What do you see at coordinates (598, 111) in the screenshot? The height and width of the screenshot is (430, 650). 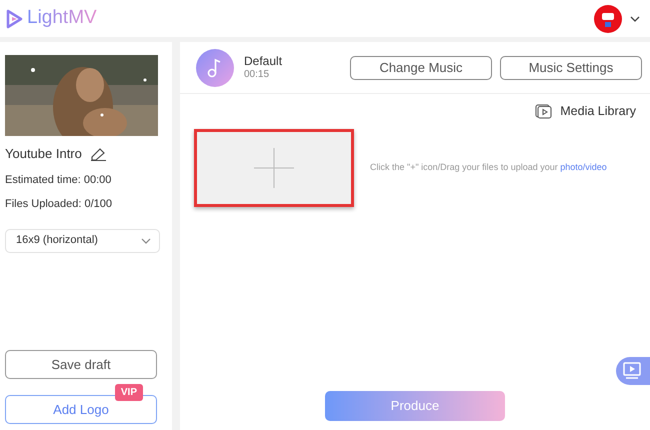 I see `media-library-link: Media Library` at bounding box center [598, 111].